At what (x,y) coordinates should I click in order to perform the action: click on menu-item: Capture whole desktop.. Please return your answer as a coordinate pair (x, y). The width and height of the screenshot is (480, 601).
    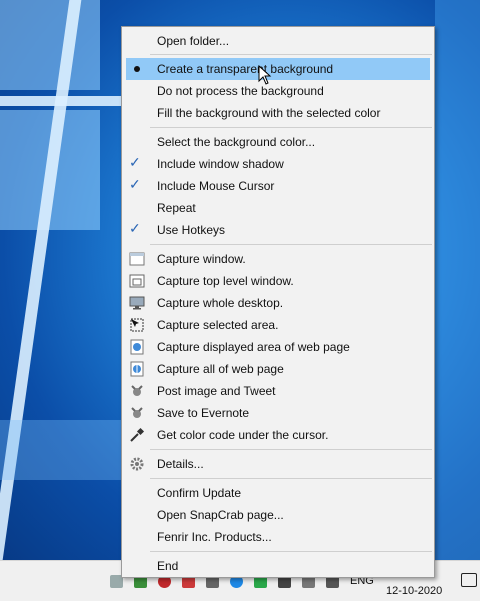
    Looking at the image, I should click on (278, 303).